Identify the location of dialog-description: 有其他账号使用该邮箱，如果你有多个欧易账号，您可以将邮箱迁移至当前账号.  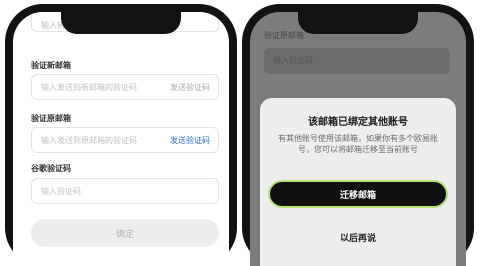
(358, 144).